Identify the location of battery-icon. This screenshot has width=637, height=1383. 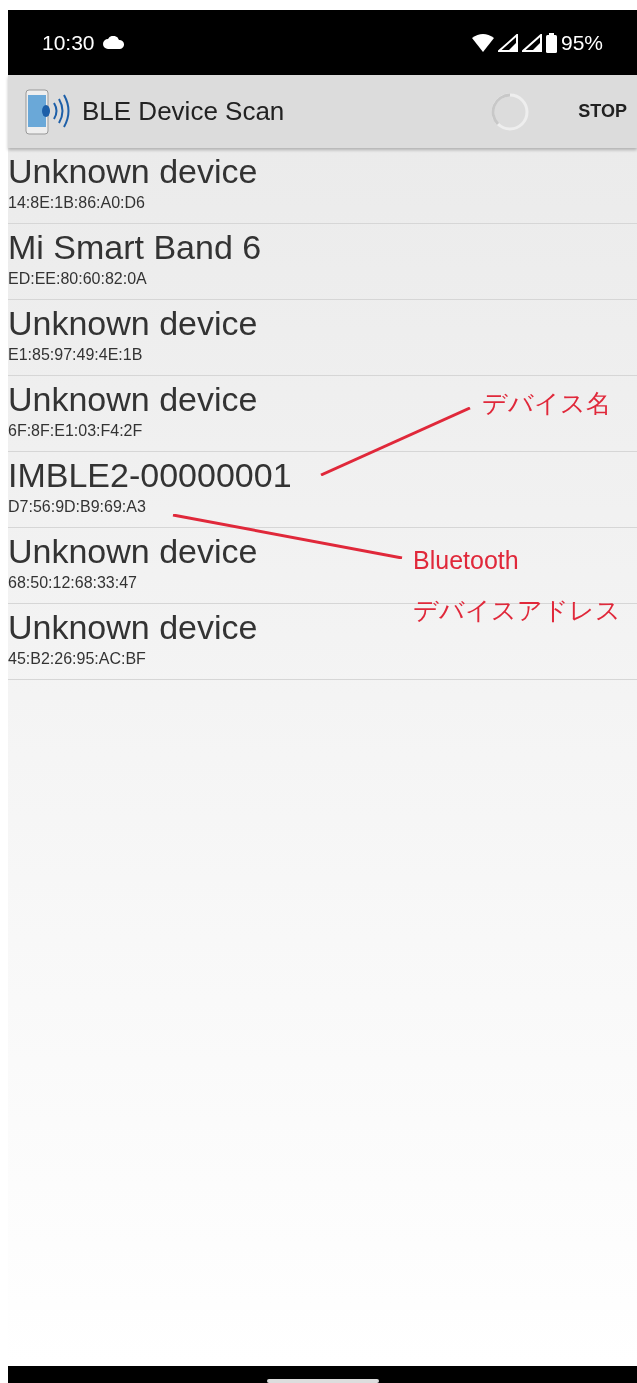
(551, 42).